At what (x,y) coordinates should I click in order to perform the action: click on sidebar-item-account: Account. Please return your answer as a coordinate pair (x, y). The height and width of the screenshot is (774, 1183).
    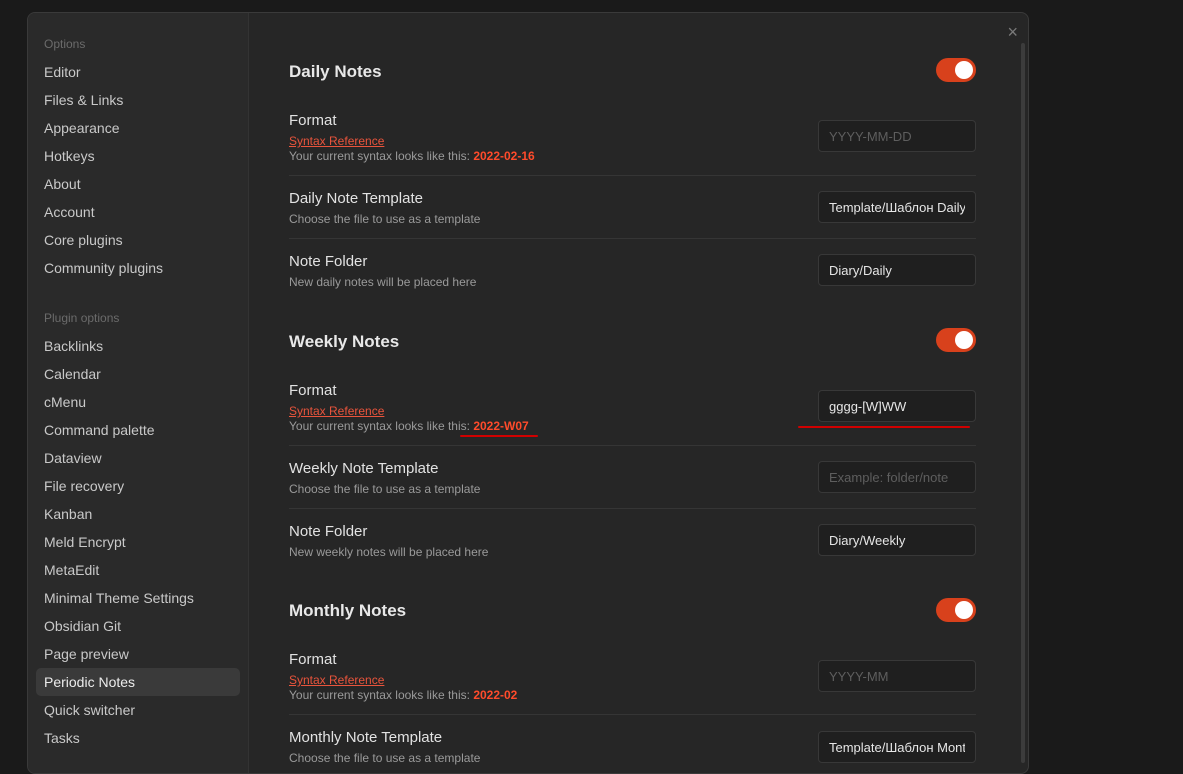
    Looking at the image, I should click on (138, 212).